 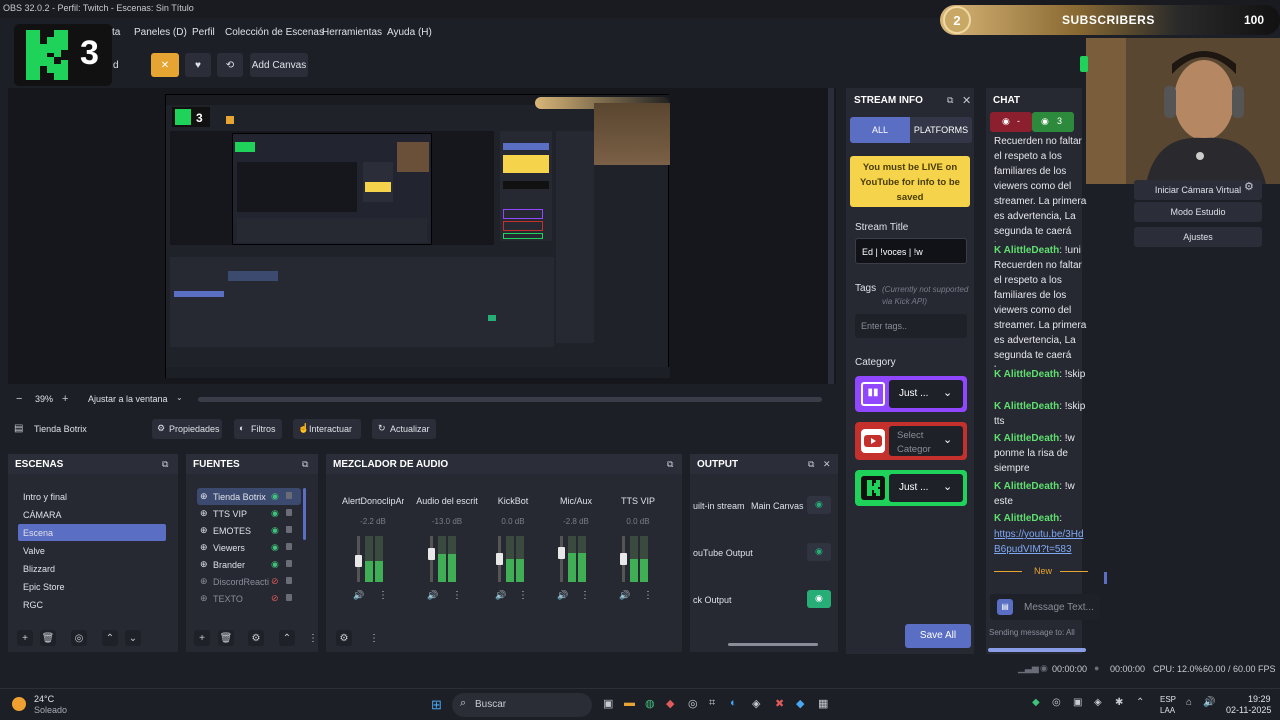 What do you see at coordinates (92, 604) in the screenshot?
I see `scene-item: RGC` at bounding box center [92, 604].